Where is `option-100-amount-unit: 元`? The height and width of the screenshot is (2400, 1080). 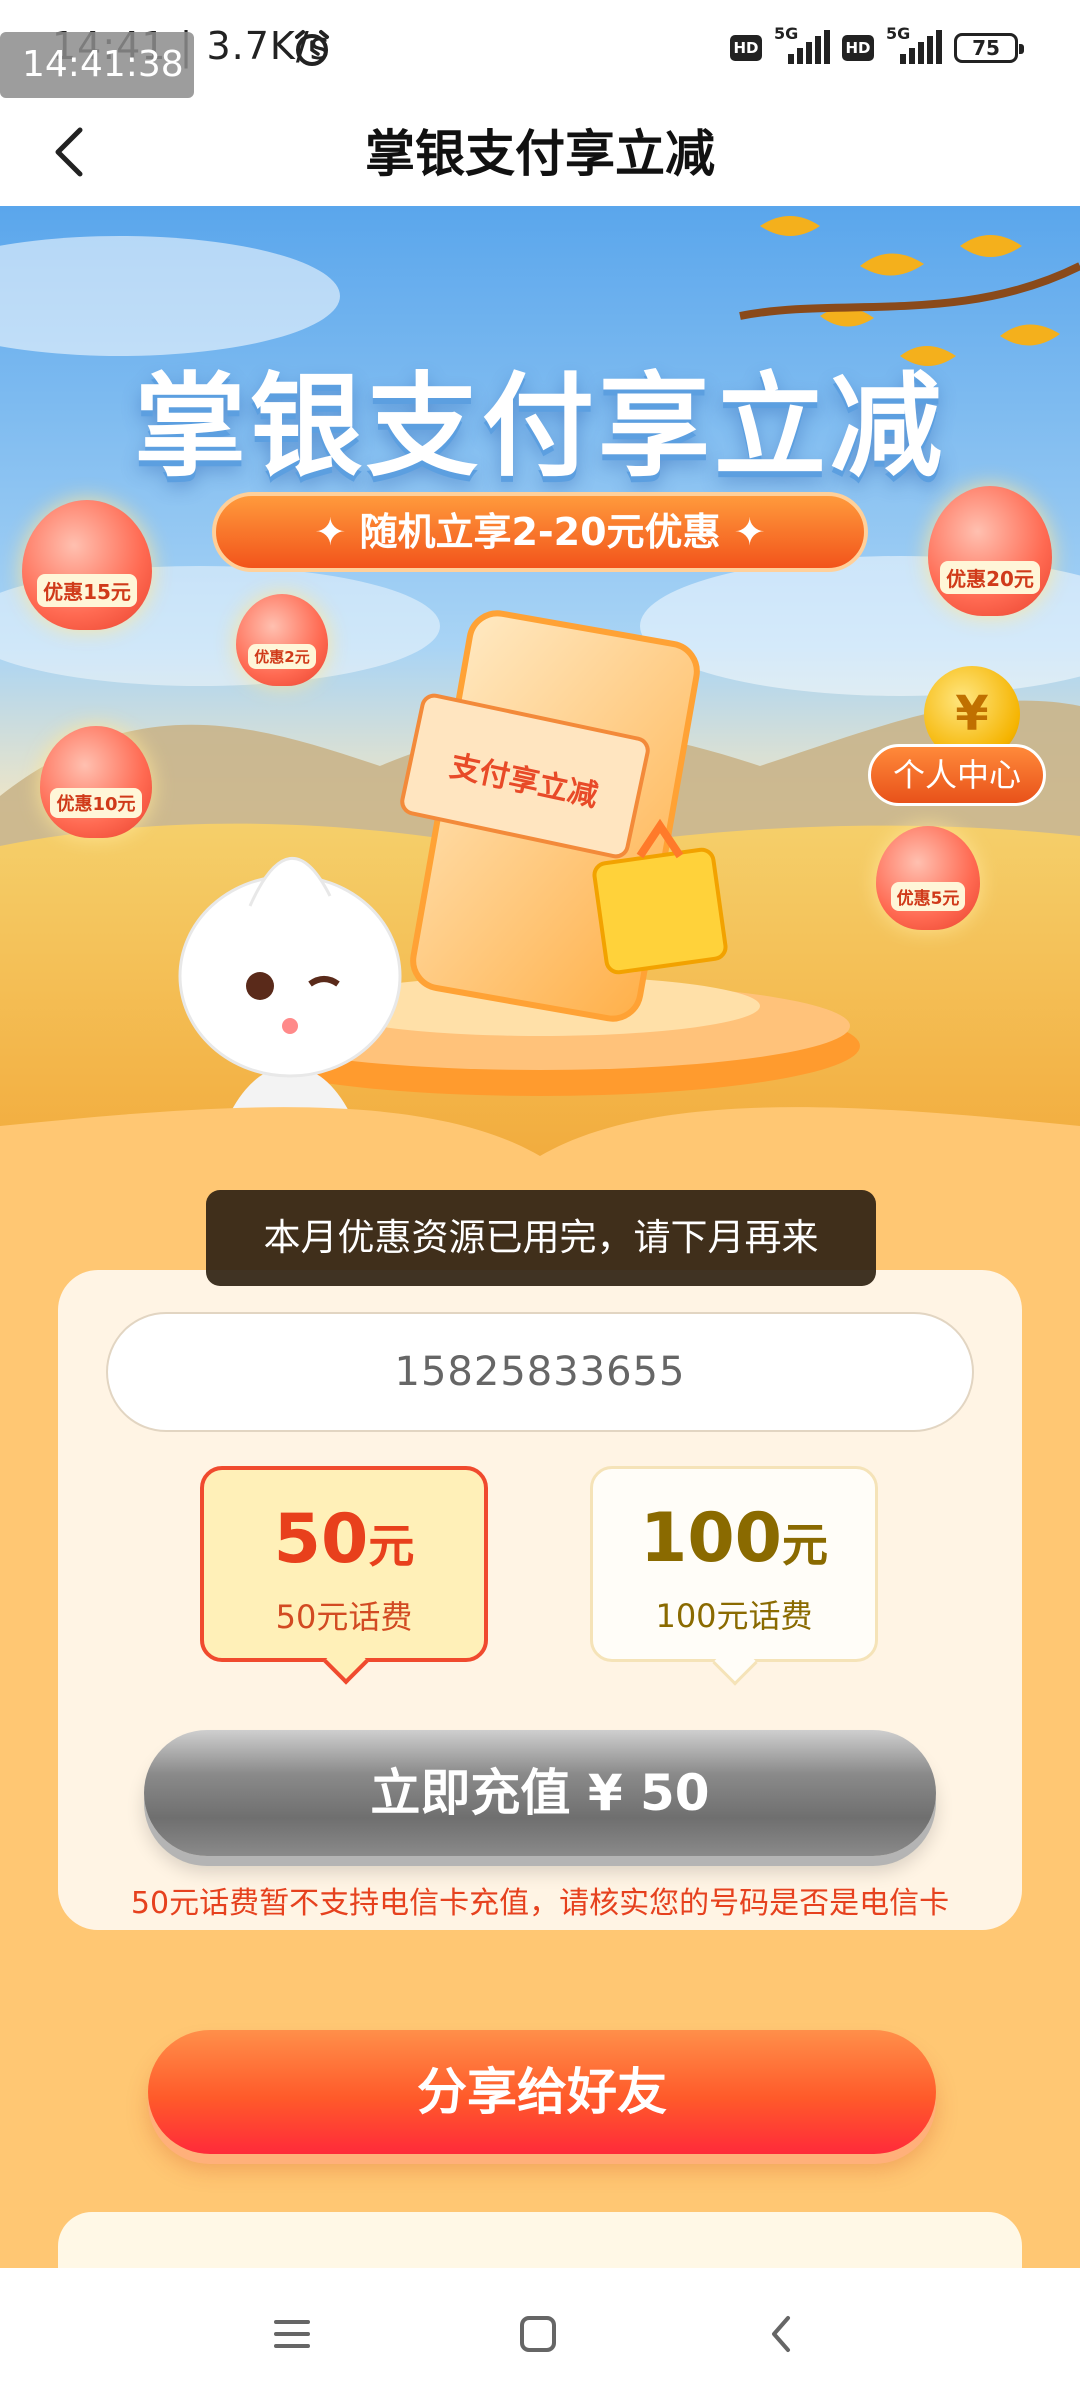 option-100-amount-unit: 元 is located at coordinates (804, 1545).